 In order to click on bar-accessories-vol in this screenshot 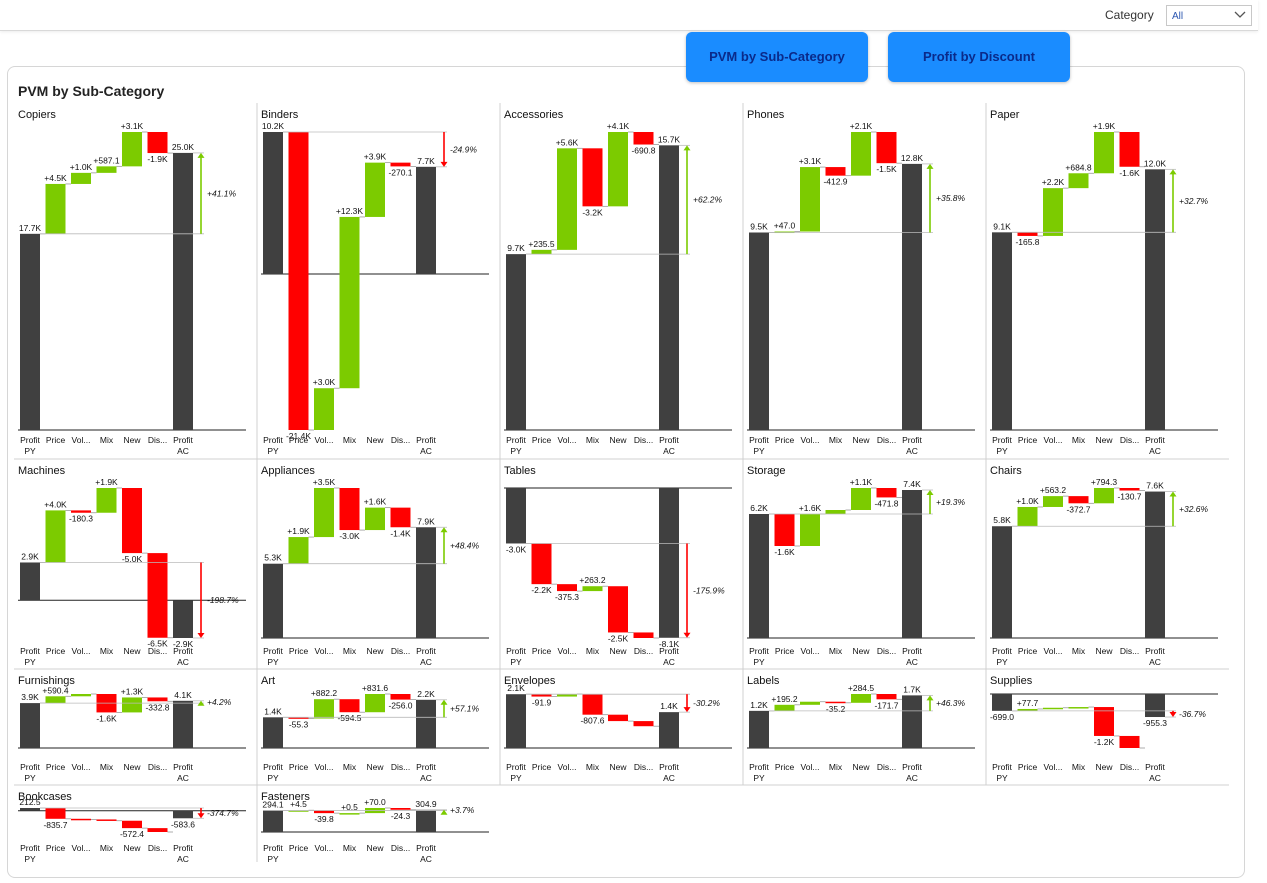, I will do `click(567, 199)`.